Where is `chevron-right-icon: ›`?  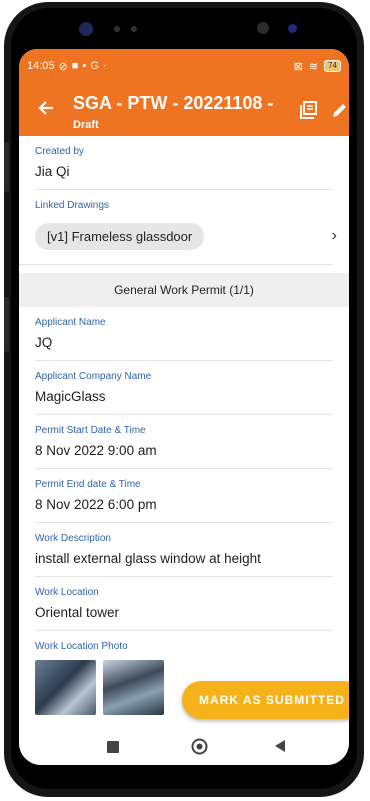
chevron-right-icon: › is located at coordinates (334, 236).